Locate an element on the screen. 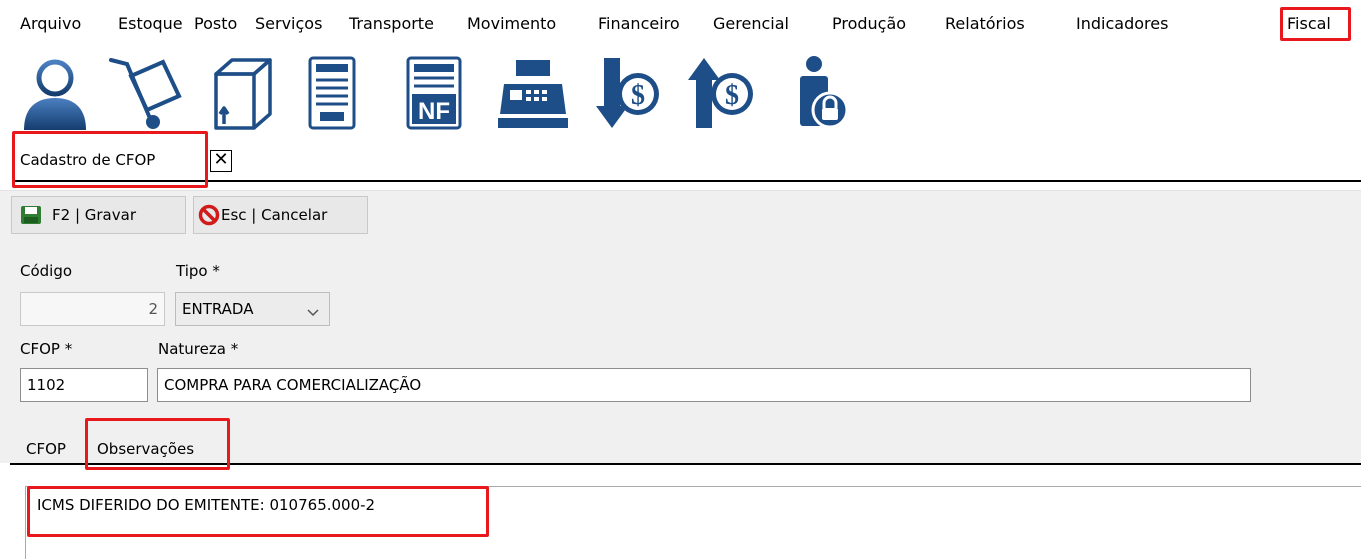 The image size is (1361, 559). prohibited-icon is located at coordinates (209, 215).